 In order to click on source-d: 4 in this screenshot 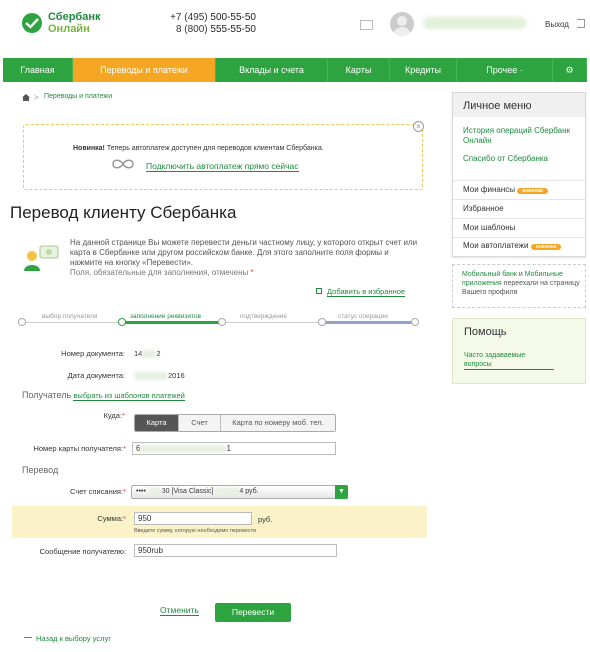, I will do `click(241, 491)`.